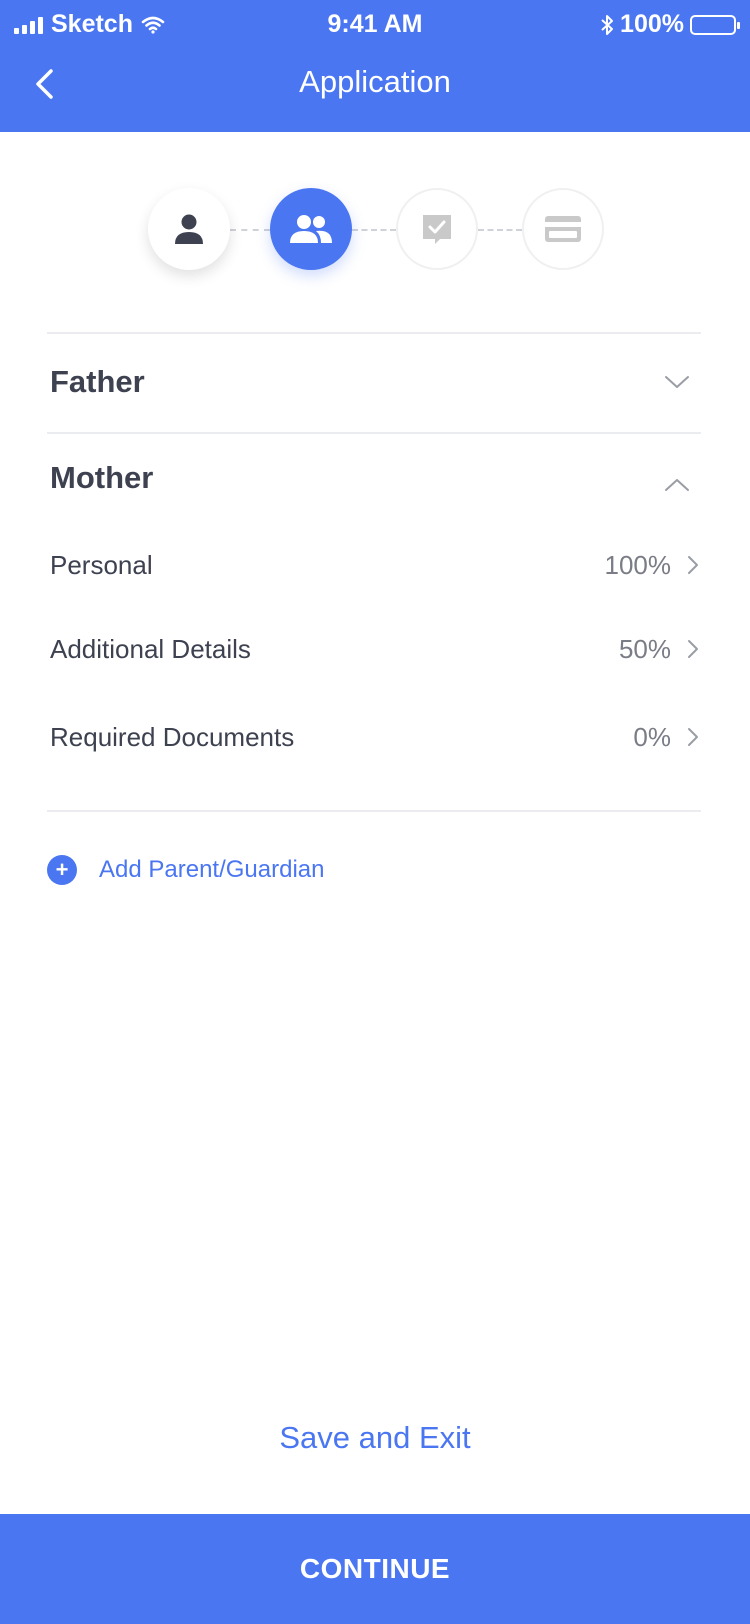  What do you see at coordinates (97, 381) in the screenshot?
I see `section-father-title: Father` at bounding box center [97, 381].